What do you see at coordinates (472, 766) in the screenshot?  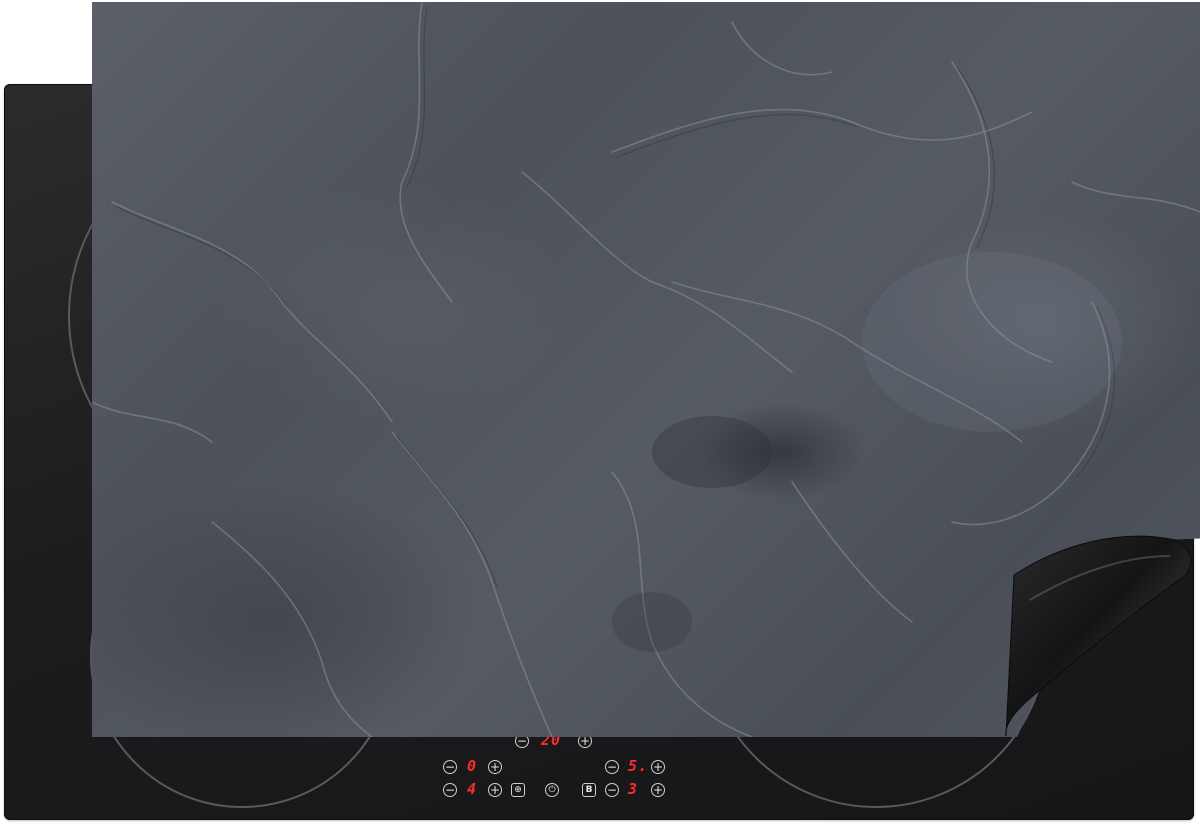 I see `zone-left-upper-display: 0` at bounding box center [472, 766].